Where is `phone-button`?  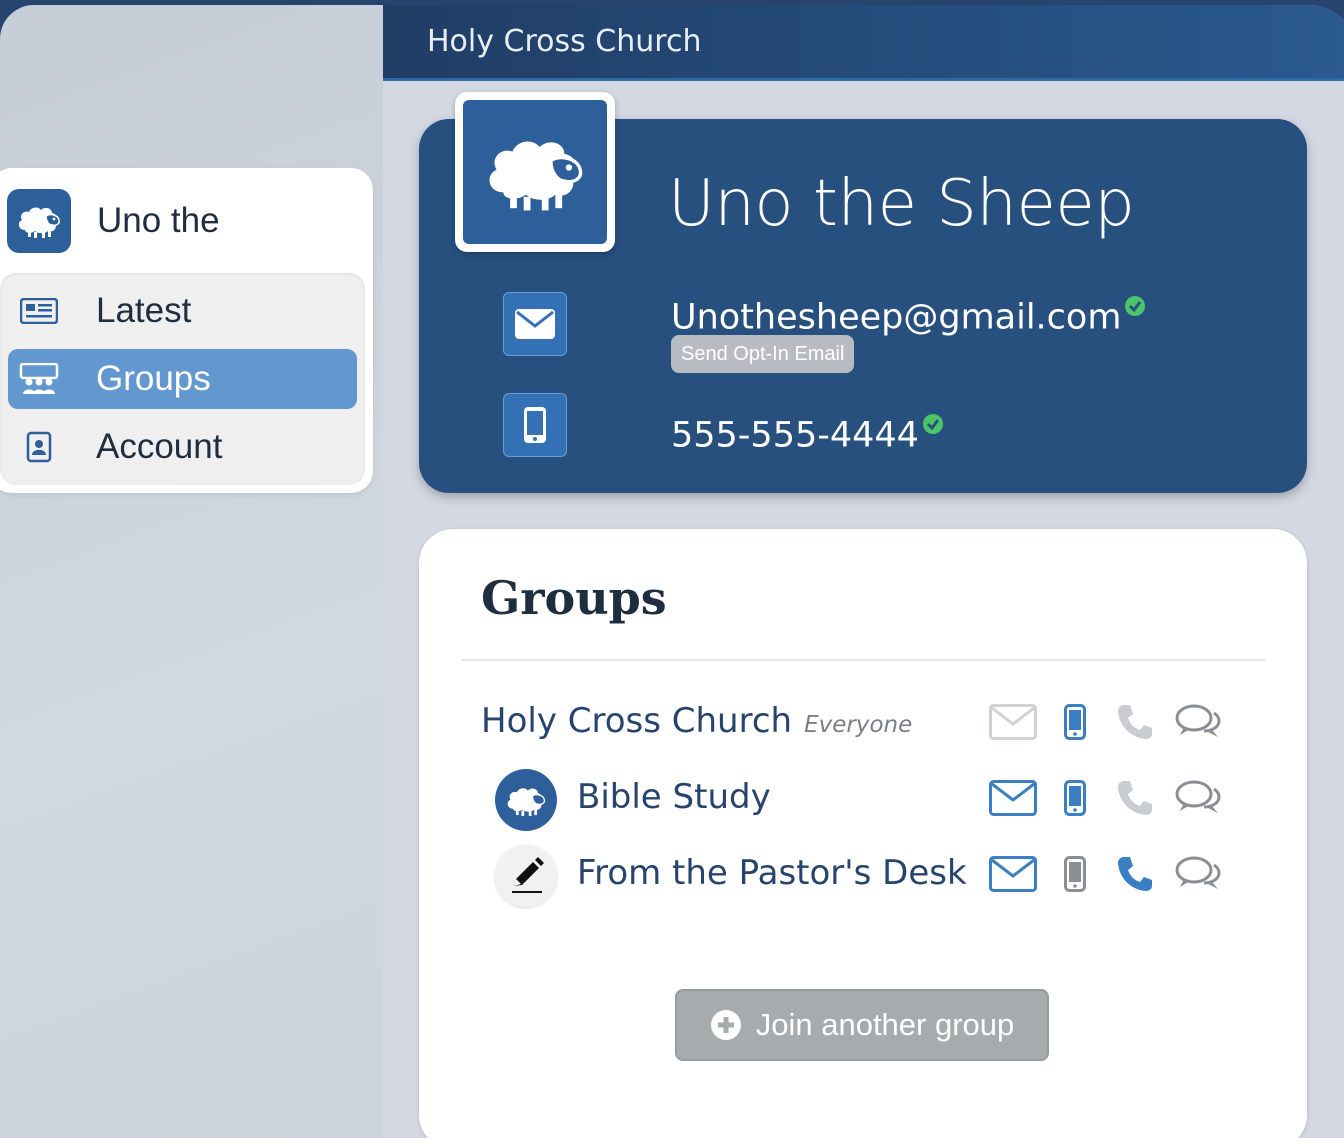 phone-button is located at coordinates (535, 425).